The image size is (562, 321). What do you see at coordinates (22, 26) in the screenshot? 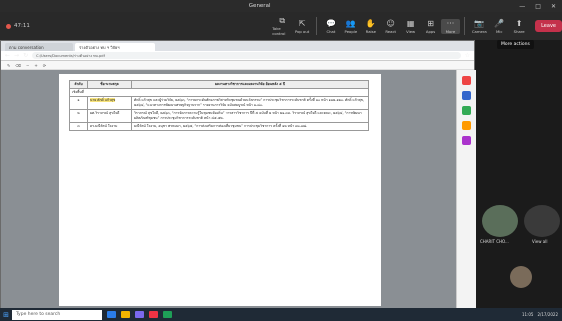
I see `timer-text: 47:11` at bounding box center [22, 26].